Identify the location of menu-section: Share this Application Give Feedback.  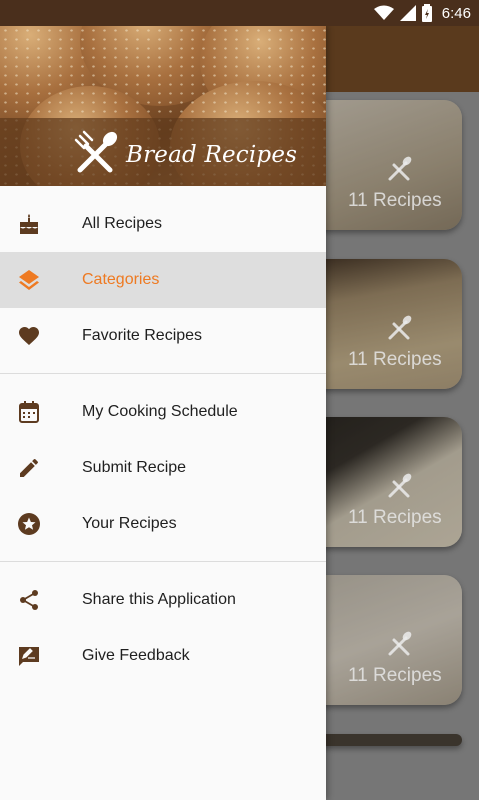
(163, 628).